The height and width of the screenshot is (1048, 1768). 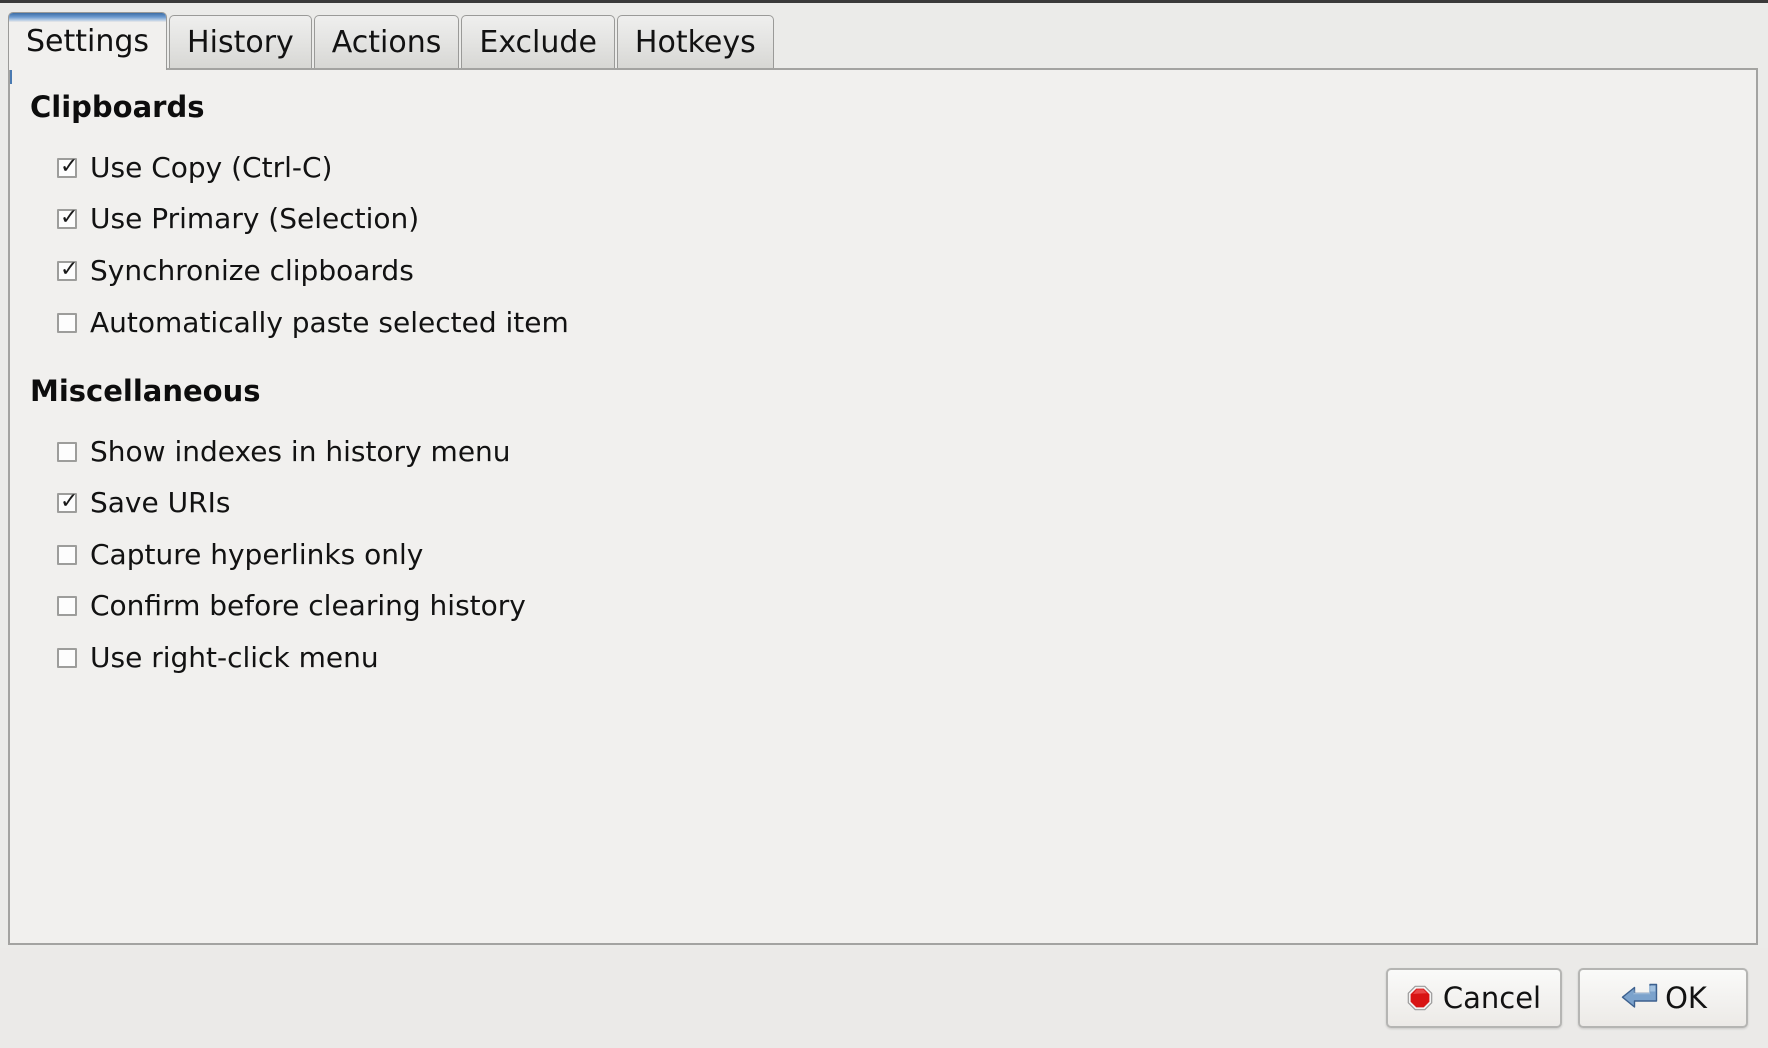 I want to click on checkbox-label-synchronize-clipboards: Synchronize clipboards, so click(x=252, y=270).